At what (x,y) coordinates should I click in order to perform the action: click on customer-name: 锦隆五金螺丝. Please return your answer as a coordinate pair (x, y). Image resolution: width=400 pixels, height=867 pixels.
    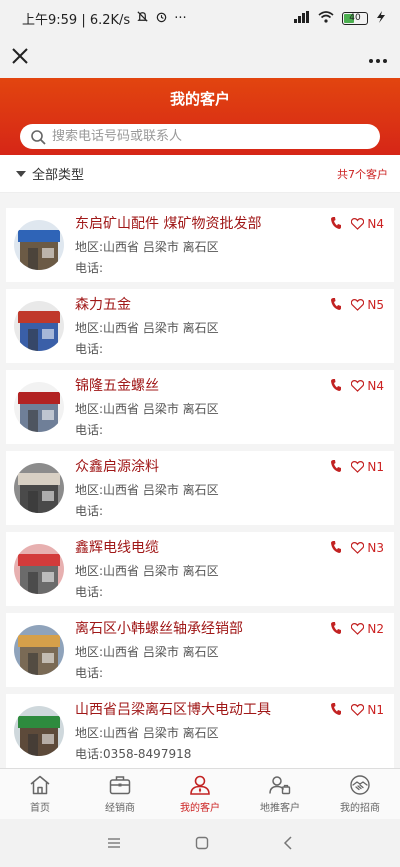
    Looking at the image, I should click on (117, 386).